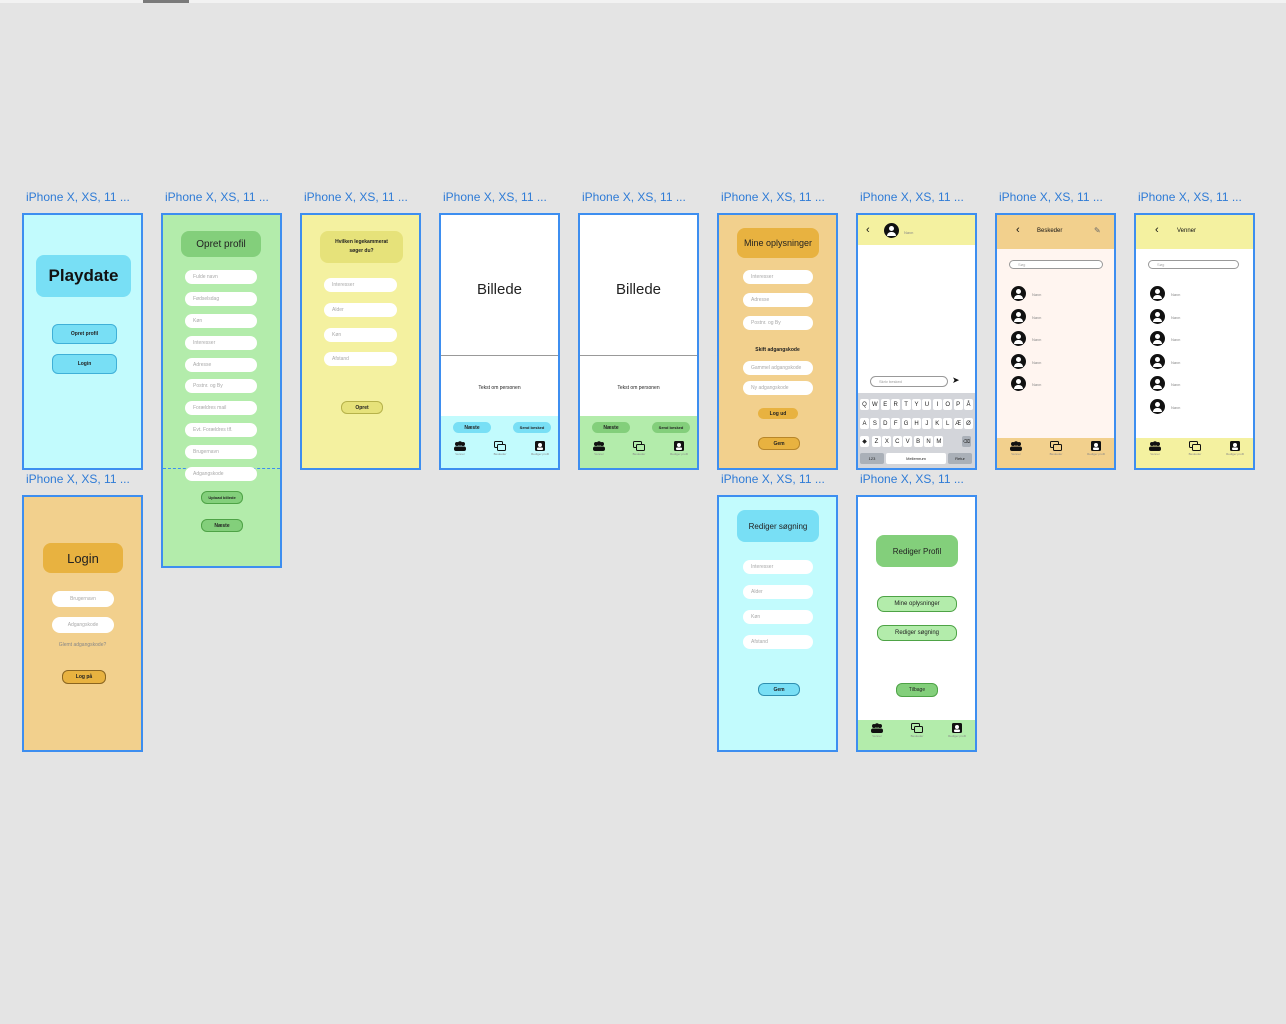 The width and height of the screenshot is (1286, 1024). Describe the element at coordinates (221, 430) in the screenshot. I see `parent-phone-field: Evt. Forældres tlf.` at that location.